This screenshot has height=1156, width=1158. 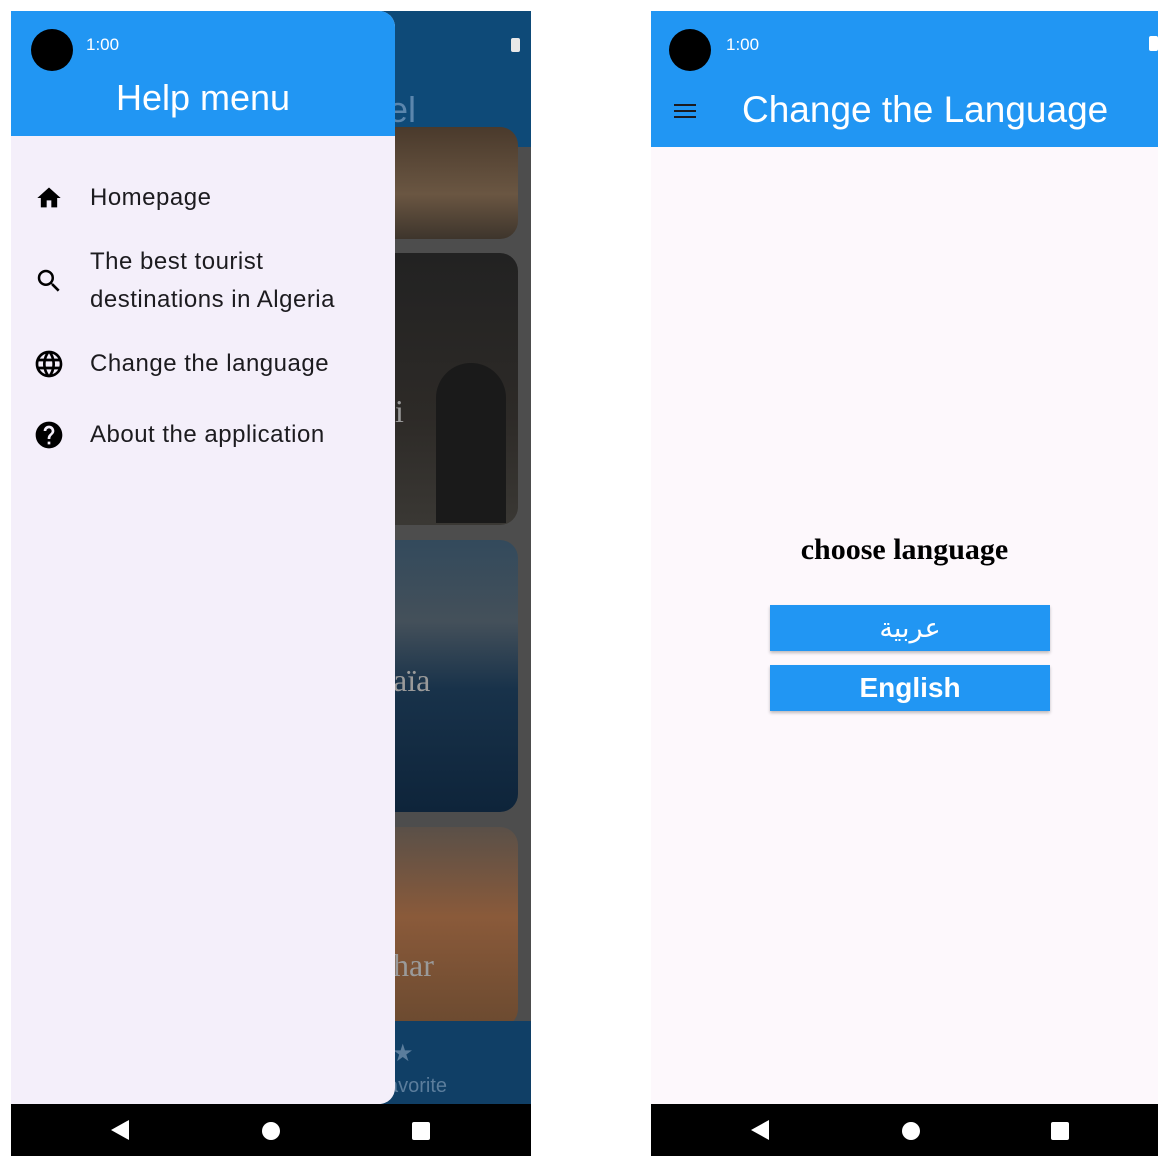 I want to click on destination-card-label: aïa, so click(x=412, y=680).